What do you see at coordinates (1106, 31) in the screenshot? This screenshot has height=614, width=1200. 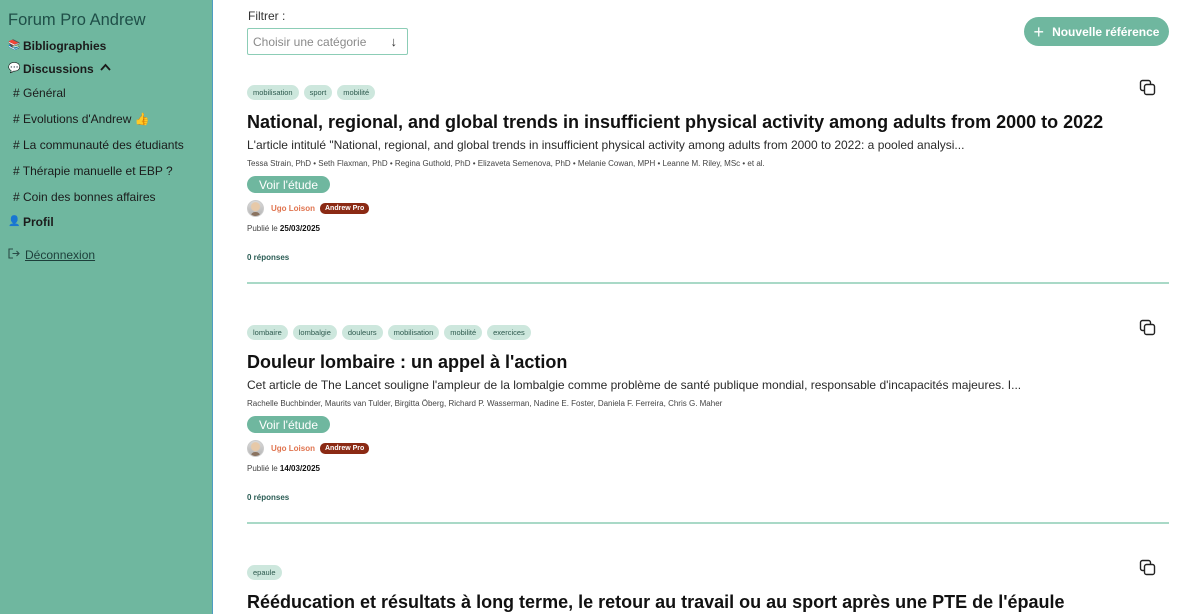 I see `new-reference-label: Nouvelle référence` at bounding box center [1106, 31].